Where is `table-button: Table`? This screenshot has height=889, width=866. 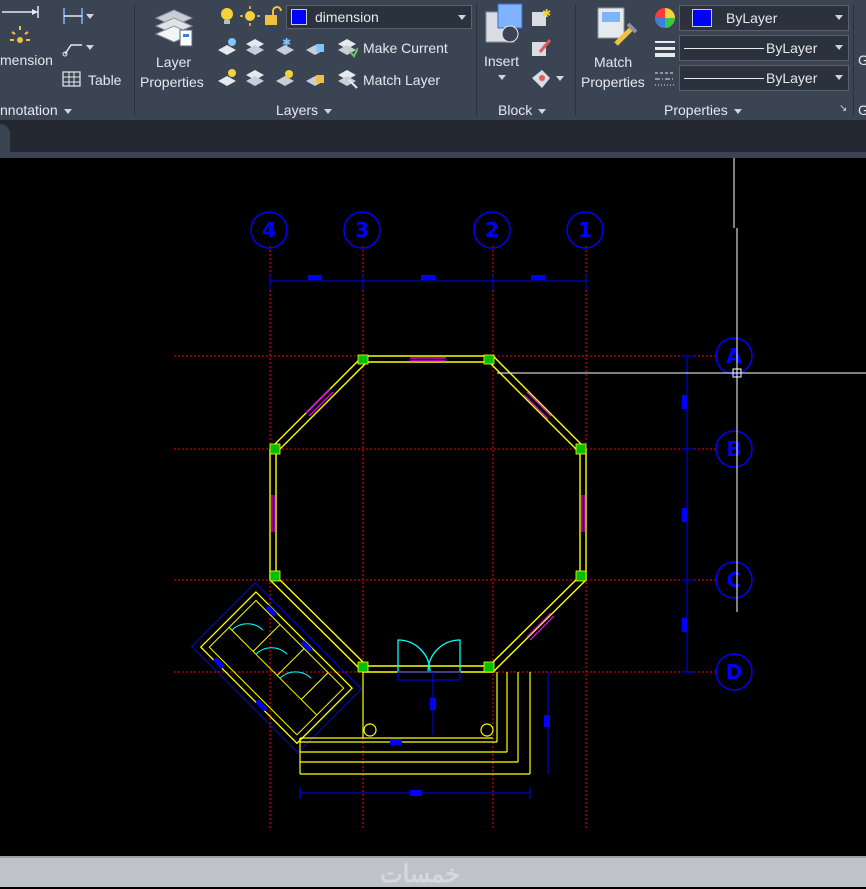 table-button: Table is located at coordinates (95, 79).